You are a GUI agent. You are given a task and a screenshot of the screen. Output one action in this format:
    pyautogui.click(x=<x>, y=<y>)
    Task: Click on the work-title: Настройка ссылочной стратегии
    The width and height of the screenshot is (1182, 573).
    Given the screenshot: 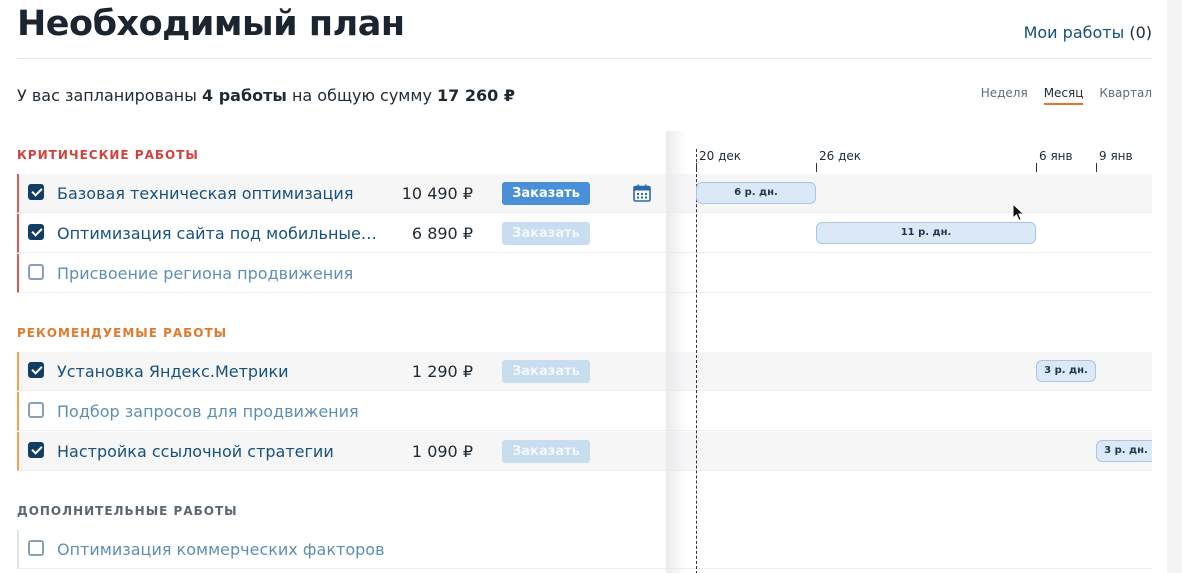 What is the action you would take?
    pyautogui.click(x=195, y=451)
    